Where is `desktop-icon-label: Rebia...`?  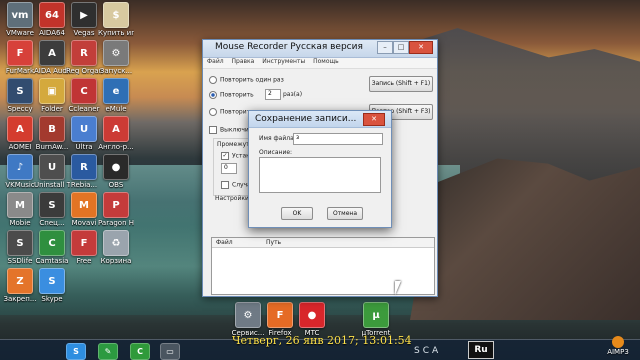
desktop-icon-label: Rebia... is located at coordinates (84, 185).